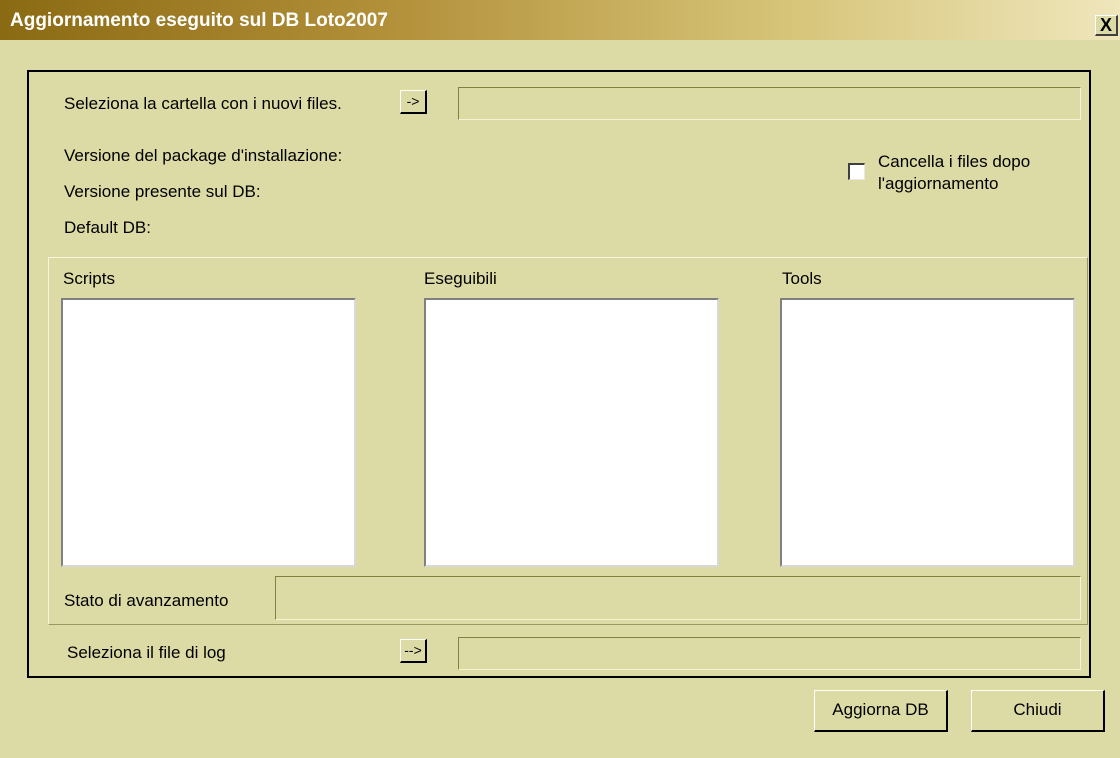  I want to click on close-button: Chiudi, so click(1038, 711).